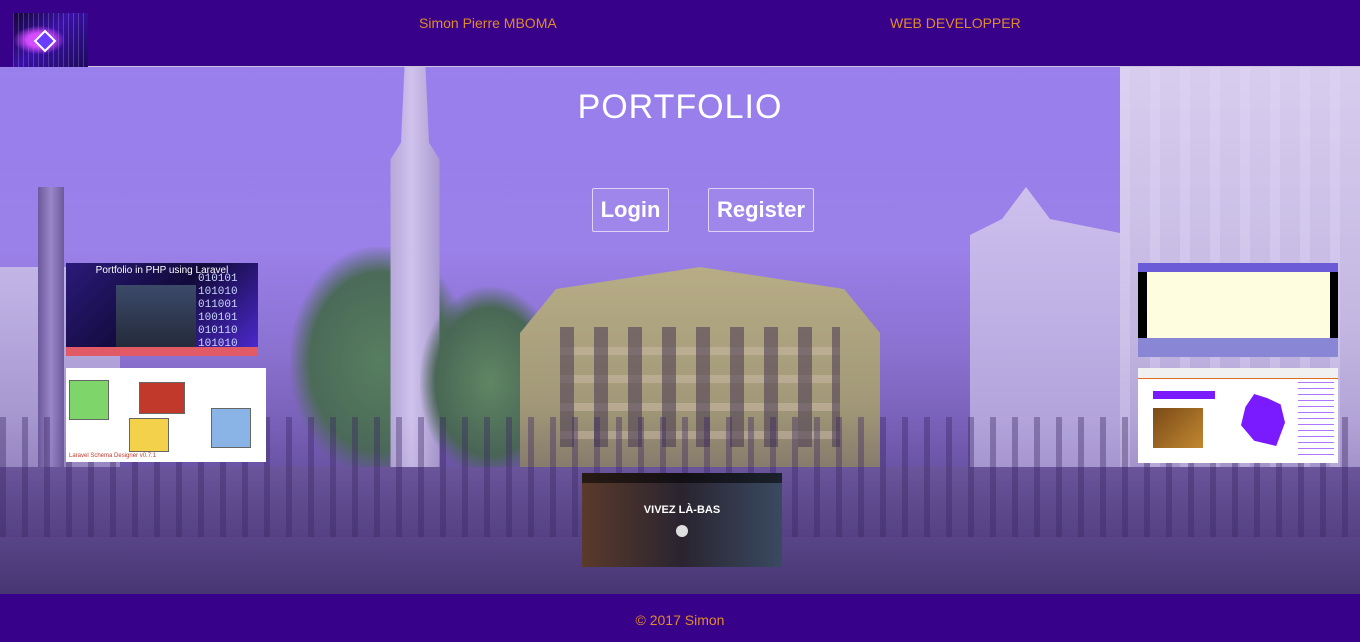 The image size is (1360, 642). I want to click on thumb-caption: Laravel Schema Designer v0.7.1, so click(113, 456).